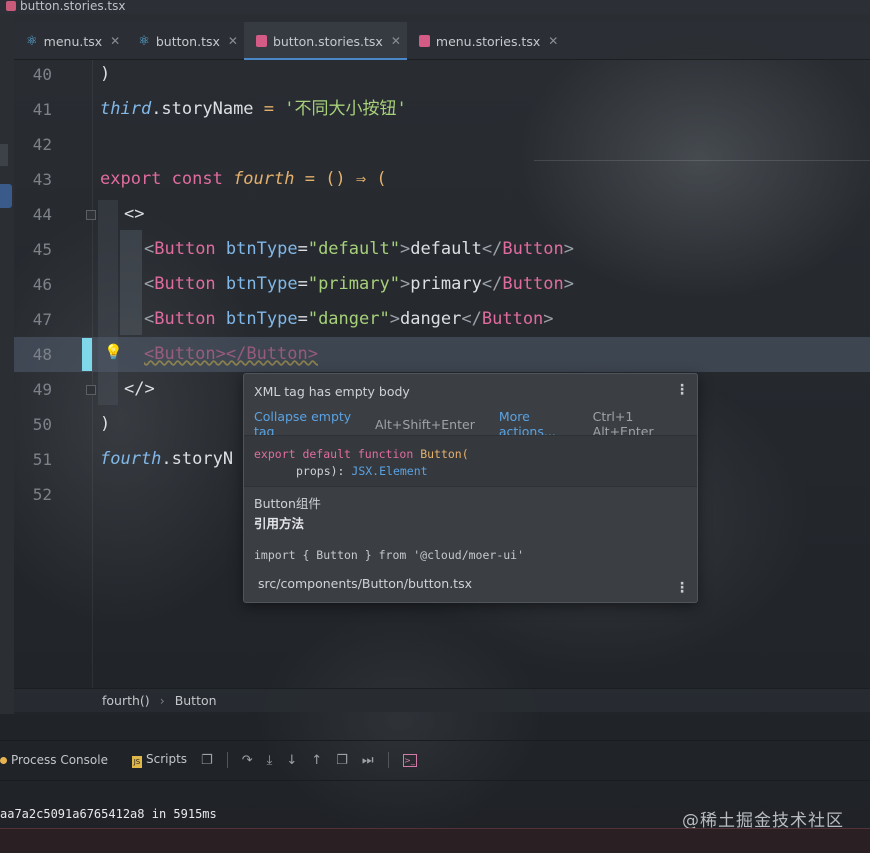  Describe the element at coordinates (126, 700) in the screenshot. I see `breadcrumb-item: fourth()` at that location.